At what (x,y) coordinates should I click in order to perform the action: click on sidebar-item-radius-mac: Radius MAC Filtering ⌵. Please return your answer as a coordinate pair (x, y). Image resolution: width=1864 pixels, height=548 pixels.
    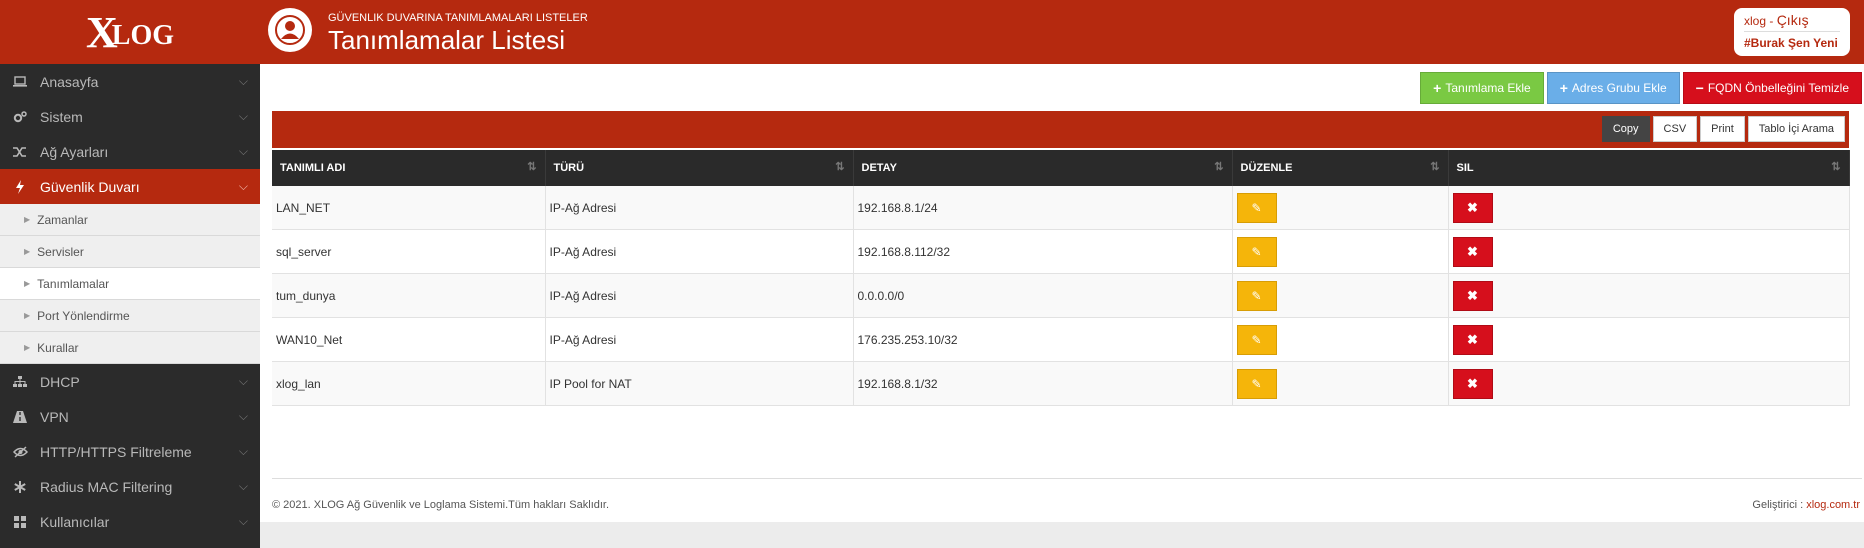
    Looking at the image, I should click on (130, 486).